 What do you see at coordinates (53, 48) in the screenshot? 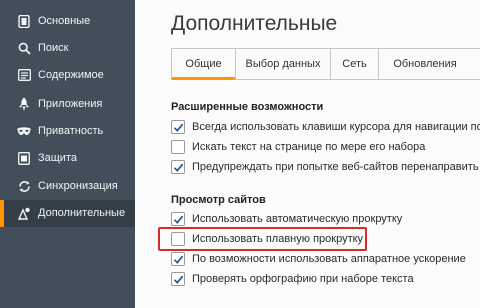
I see `sidebar-item-label: Поиск` at bounding box center [53, 48].